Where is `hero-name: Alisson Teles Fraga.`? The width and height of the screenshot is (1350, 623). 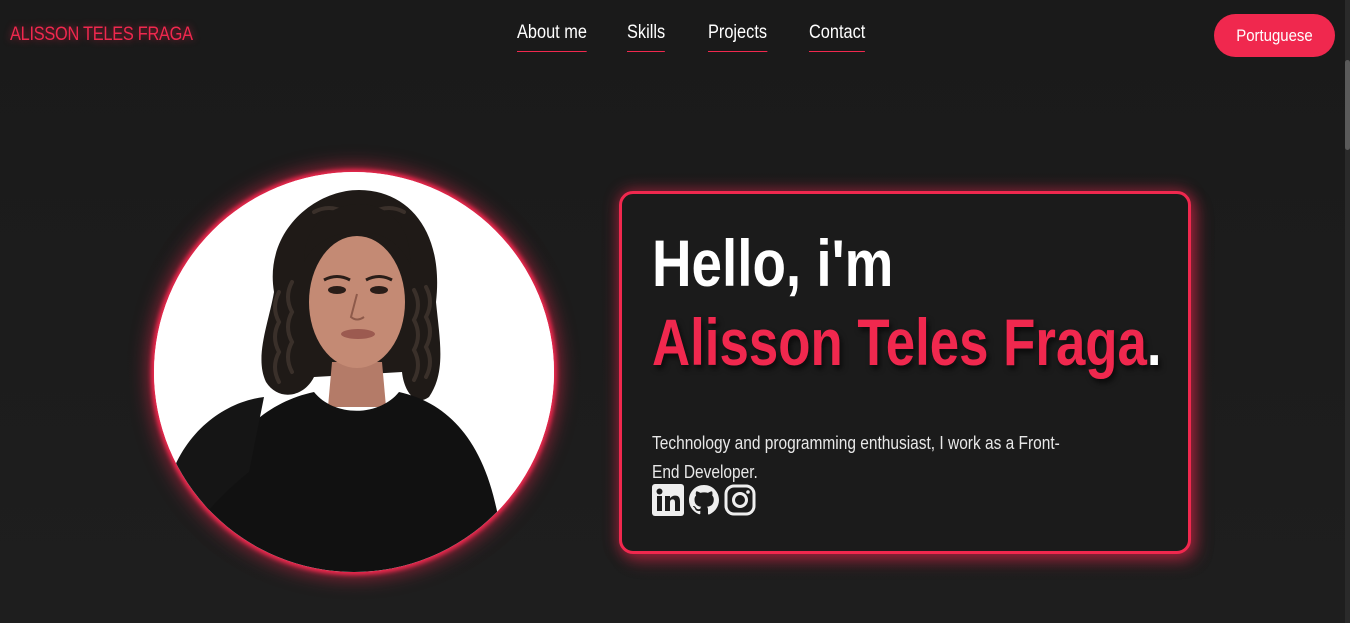
hero-name: Alisson Teles Fraga. is located at coordinates (907, 342).